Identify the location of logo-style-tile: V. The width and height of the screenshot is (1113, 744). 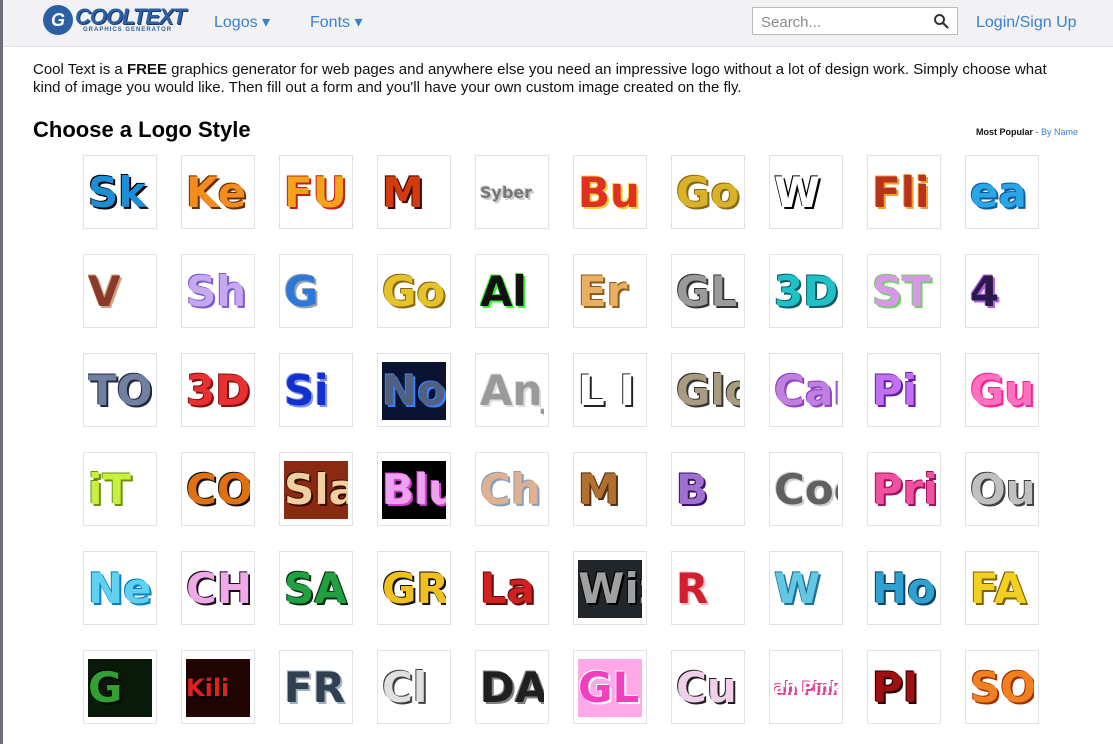
(120, 291).